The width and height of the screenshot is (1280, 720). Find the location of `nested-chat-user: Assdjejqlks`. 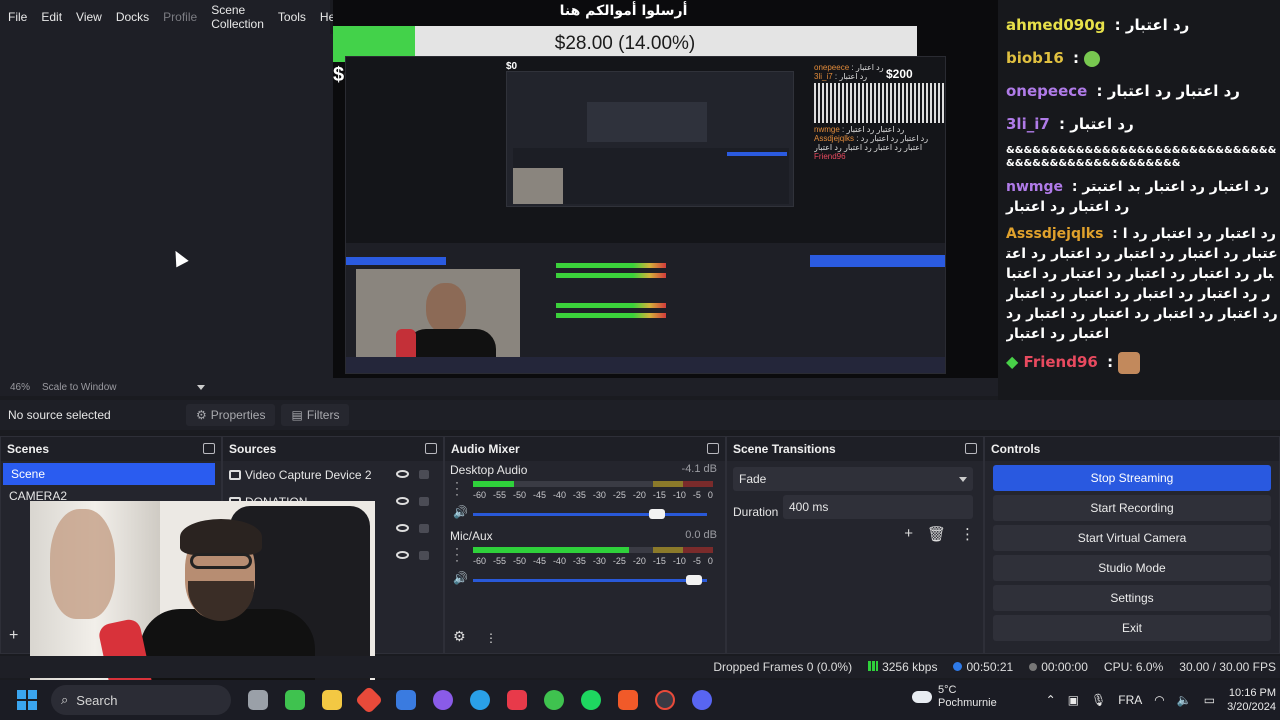

nested-chat-user: Assdjejqlks is located at coordinates (834, 138).